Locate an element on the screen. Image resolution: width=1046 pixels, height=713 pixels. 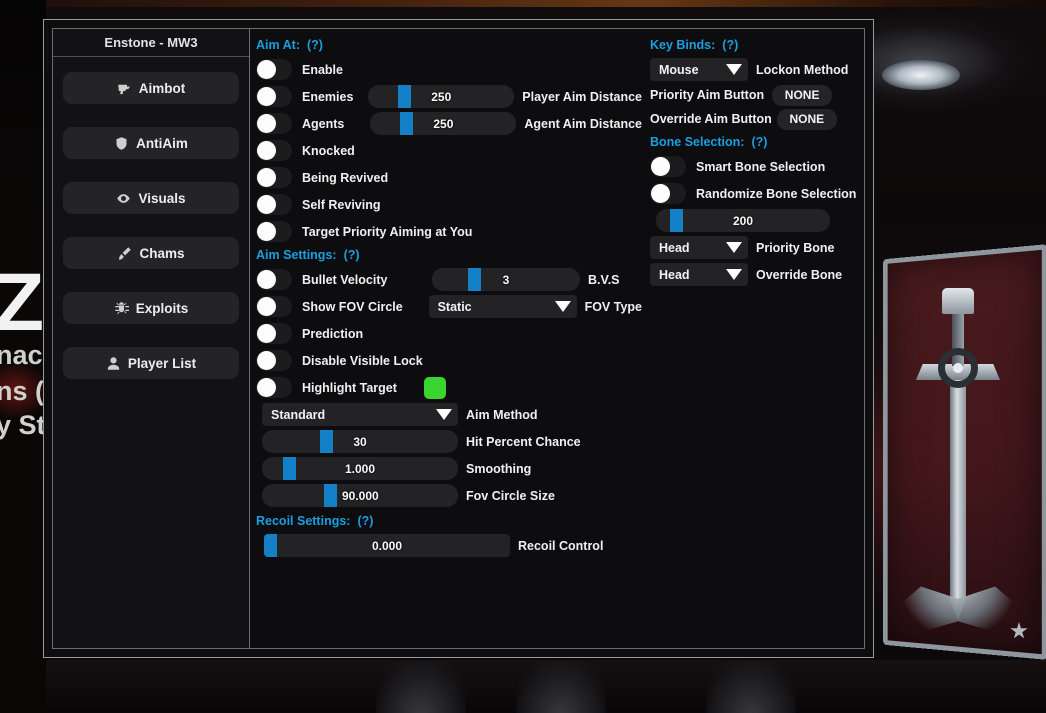
label-target-priority-aiming-at-you: Target Priority Aiming at You is located at coordinates (387, 231).